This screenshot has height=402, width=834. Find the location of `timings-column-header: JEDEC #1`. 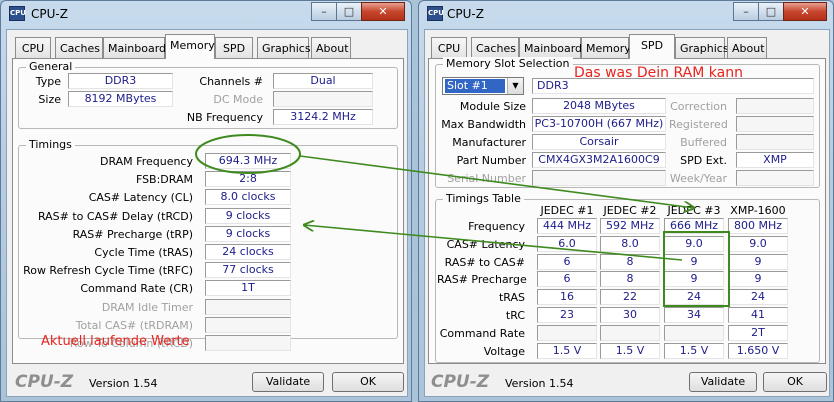

timings-column-header: JEDEC #1 is located at coordinates (567, 210).